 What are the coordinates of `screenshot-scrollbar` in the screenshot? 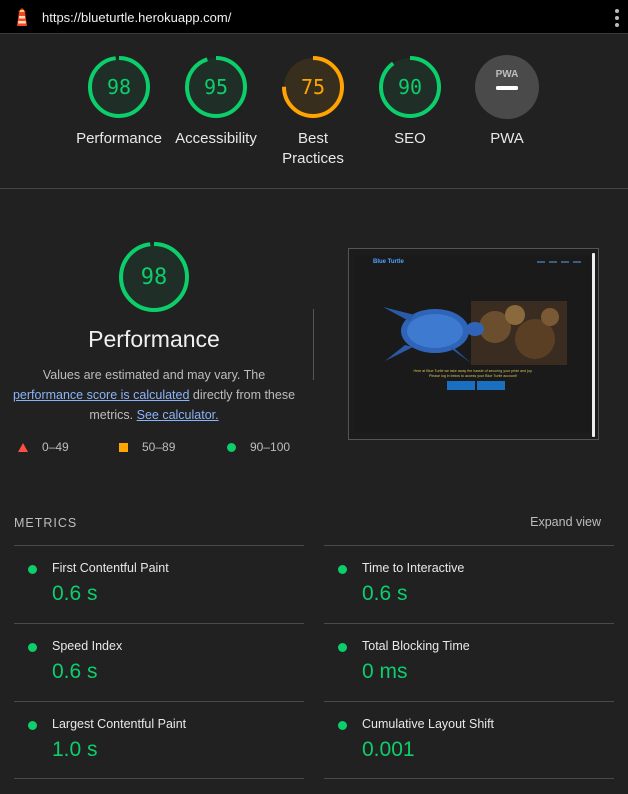 It's located at (593, 345).